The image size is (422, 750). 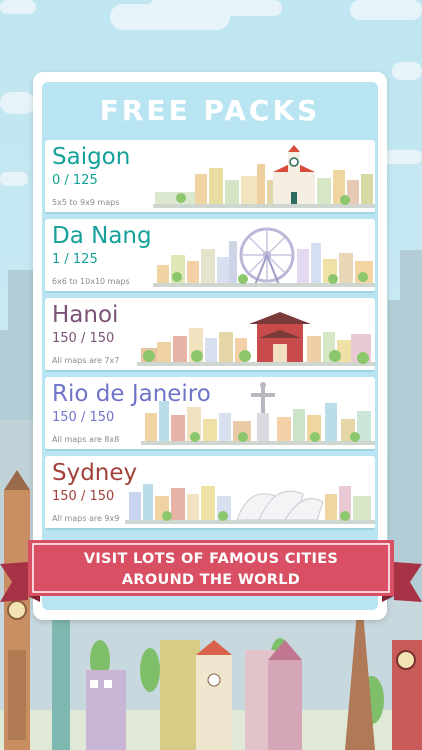 What do you see at coordinates (95, 473) in the screenshot?
I see `pack-name: Sydney` at bounding box center [95, 473].